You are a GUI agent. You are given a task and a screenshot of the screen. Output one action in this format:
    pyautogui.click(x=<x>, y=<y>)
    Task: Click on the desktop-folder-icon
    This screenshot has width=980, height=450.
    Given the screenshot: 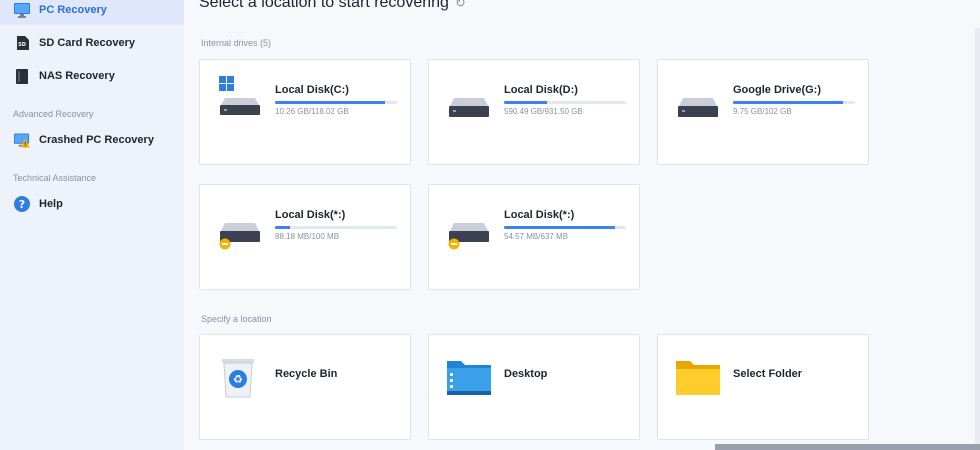 What is the action you would take?
    pyautogui.click(x=469, y=376)
    